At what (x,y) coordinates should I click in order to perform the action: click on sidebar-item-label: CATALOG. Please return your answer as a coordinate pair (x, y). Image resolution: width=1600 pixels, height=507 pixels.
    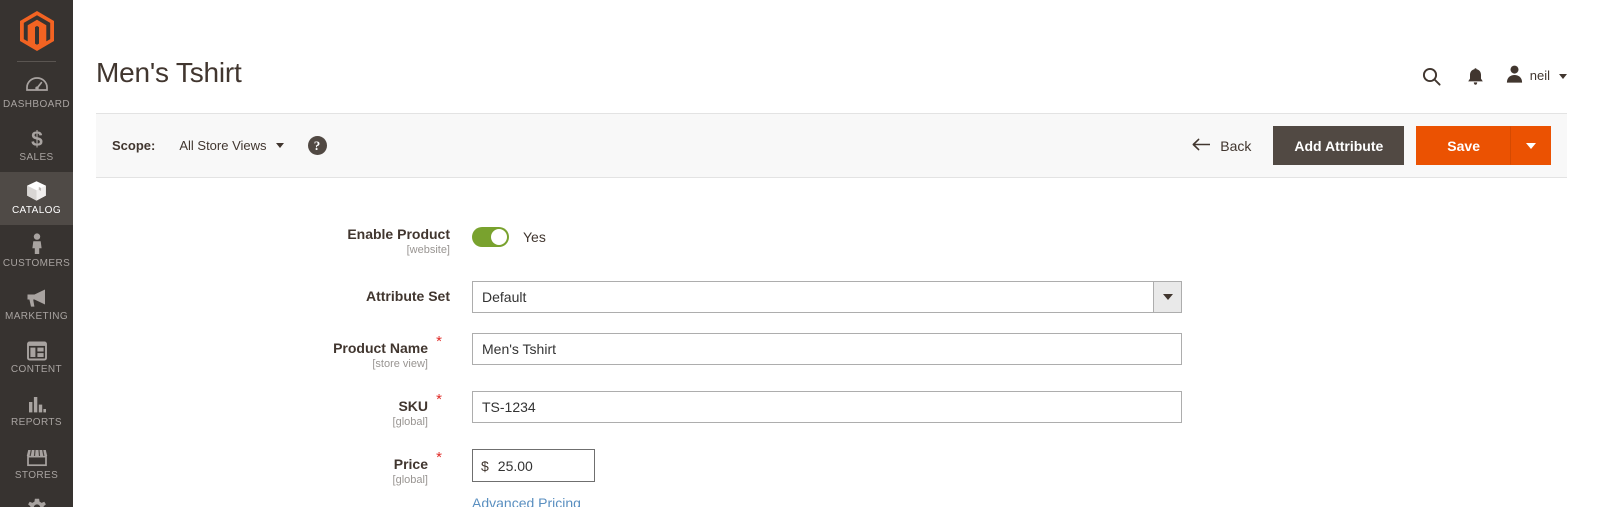
    Looking at the image, I should click on (36, 210).